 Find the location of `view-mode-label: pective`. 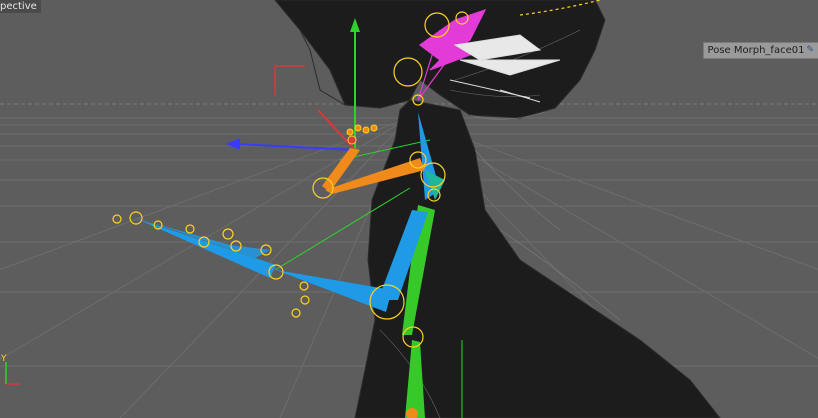

view-mode-label: pective is located at coordinates (20, 6).